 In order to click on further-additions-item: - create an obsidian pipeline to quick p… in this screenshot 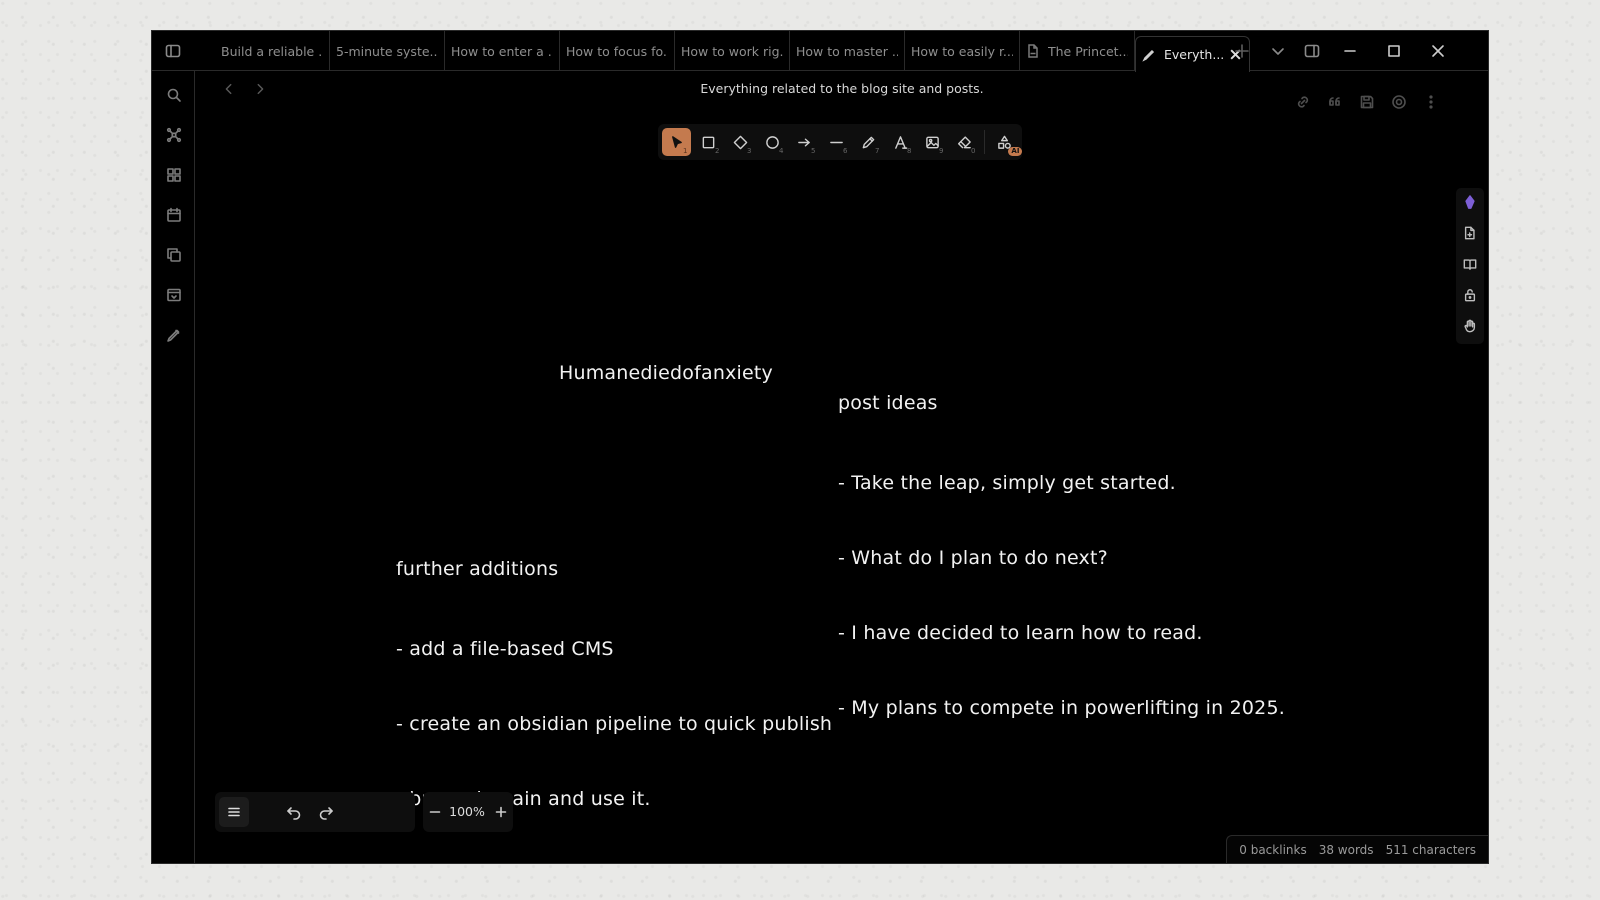, I will do `click(614, 724)`.